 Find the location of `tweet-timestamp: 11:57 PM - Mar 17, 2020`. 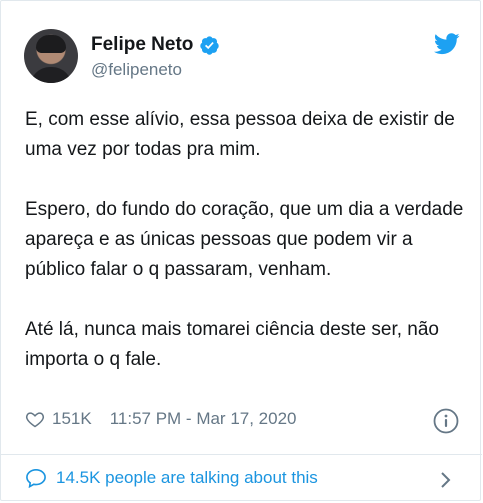

tweet-timestamp: 11:57 PM - Mar 17, 2020 is located at coordinates (203, 419).